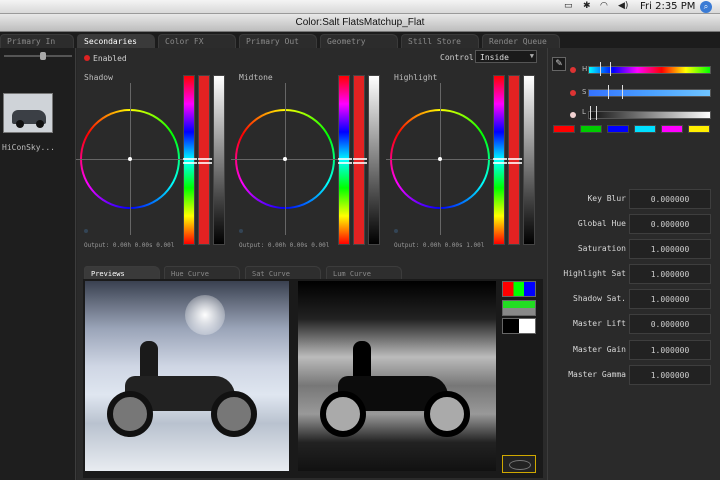 Image resolution: width=720 pixels, height=480 pixels. I want to click on shadow-color-wheel, so click(130, 159).